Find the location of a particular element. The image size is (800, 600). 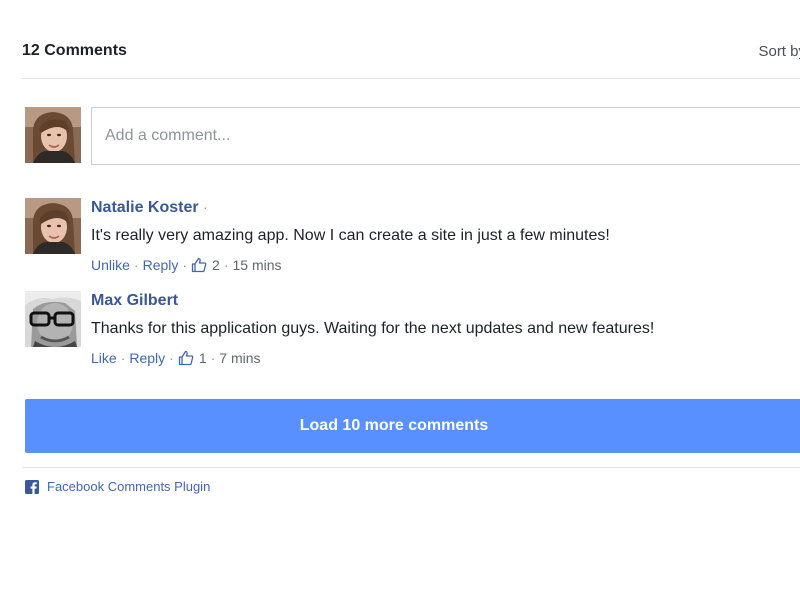

plugin-footer: Facebook Comments Plugin is located at coordinates (117, 486).